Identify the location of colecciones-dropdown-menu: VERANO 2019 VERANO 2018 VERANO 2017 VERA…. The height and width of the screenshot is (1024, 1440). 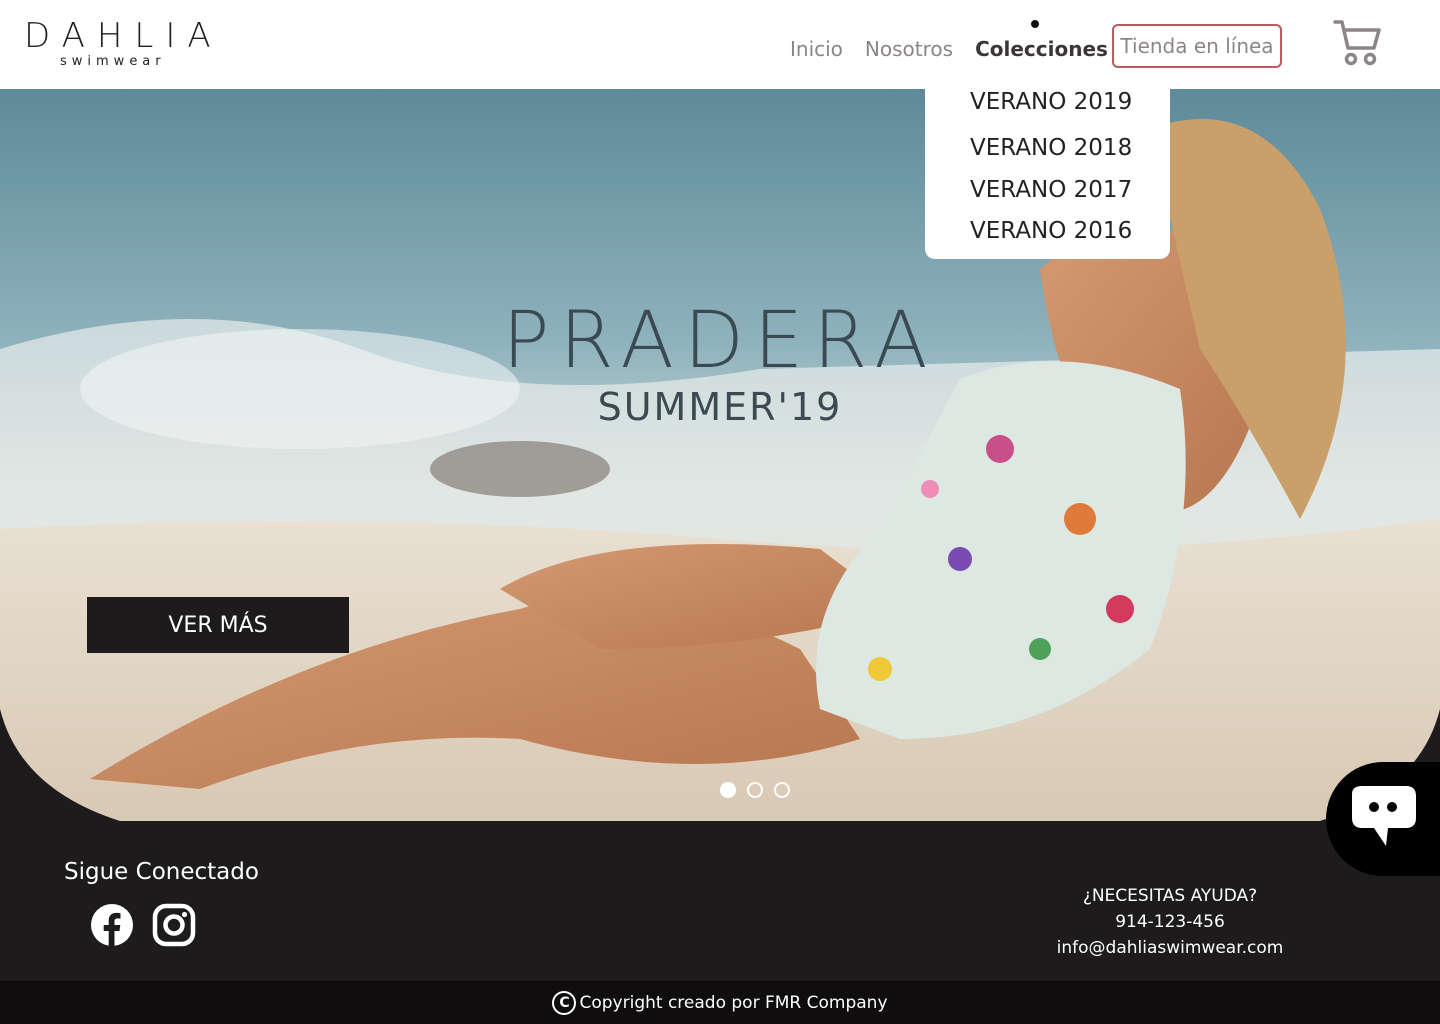
(1047, 174).